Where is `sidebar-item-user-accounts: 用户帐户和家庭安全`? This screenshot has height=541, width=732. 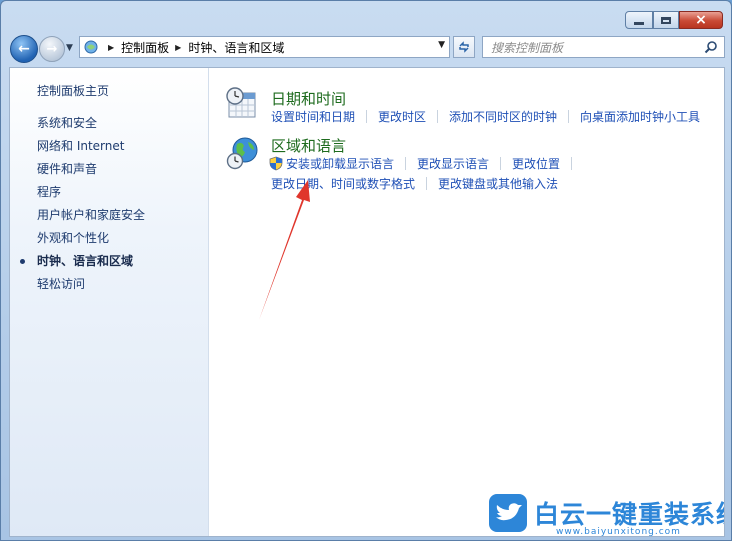 sidebar-item-user-accounts: 用户帐户和家庭安全 is located at coordinates (91, 218).